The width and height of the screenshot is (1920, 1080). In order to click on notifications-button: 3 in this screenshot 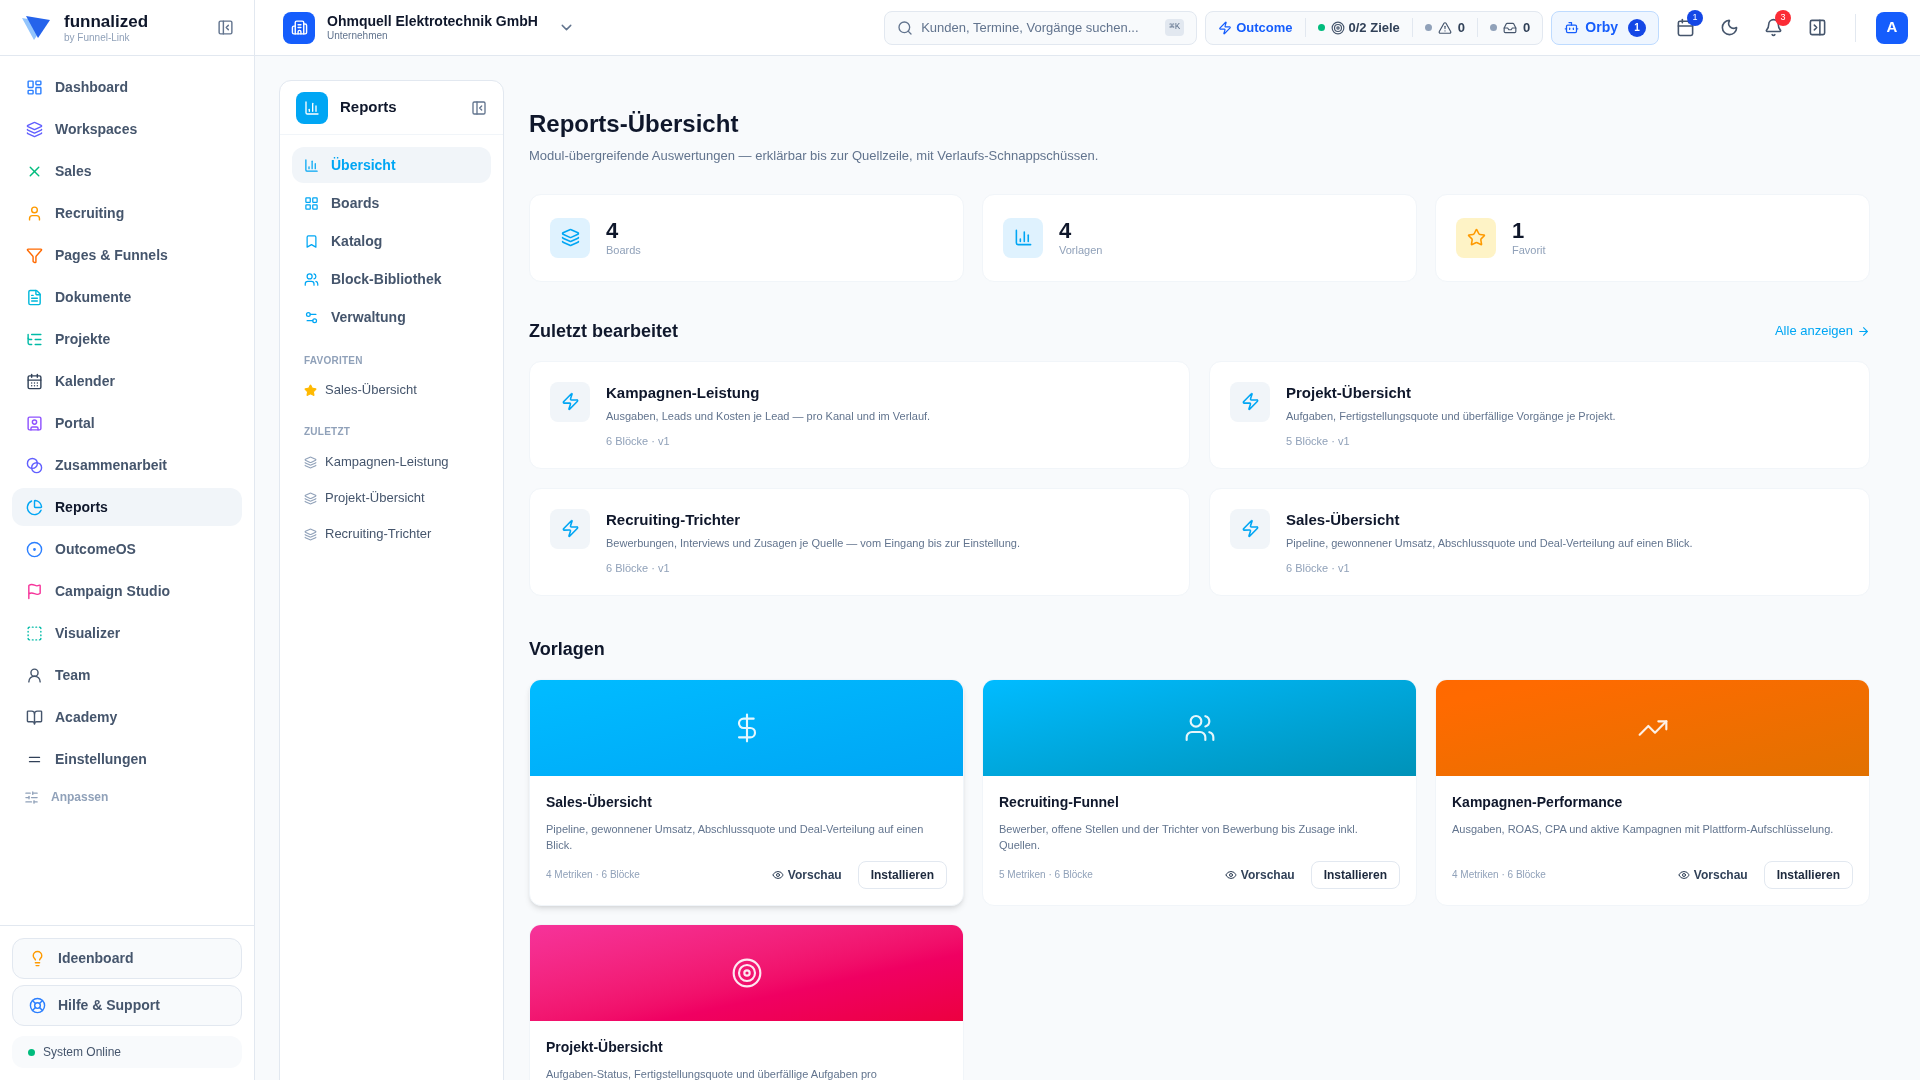, I will do `click(1773, 27)`.